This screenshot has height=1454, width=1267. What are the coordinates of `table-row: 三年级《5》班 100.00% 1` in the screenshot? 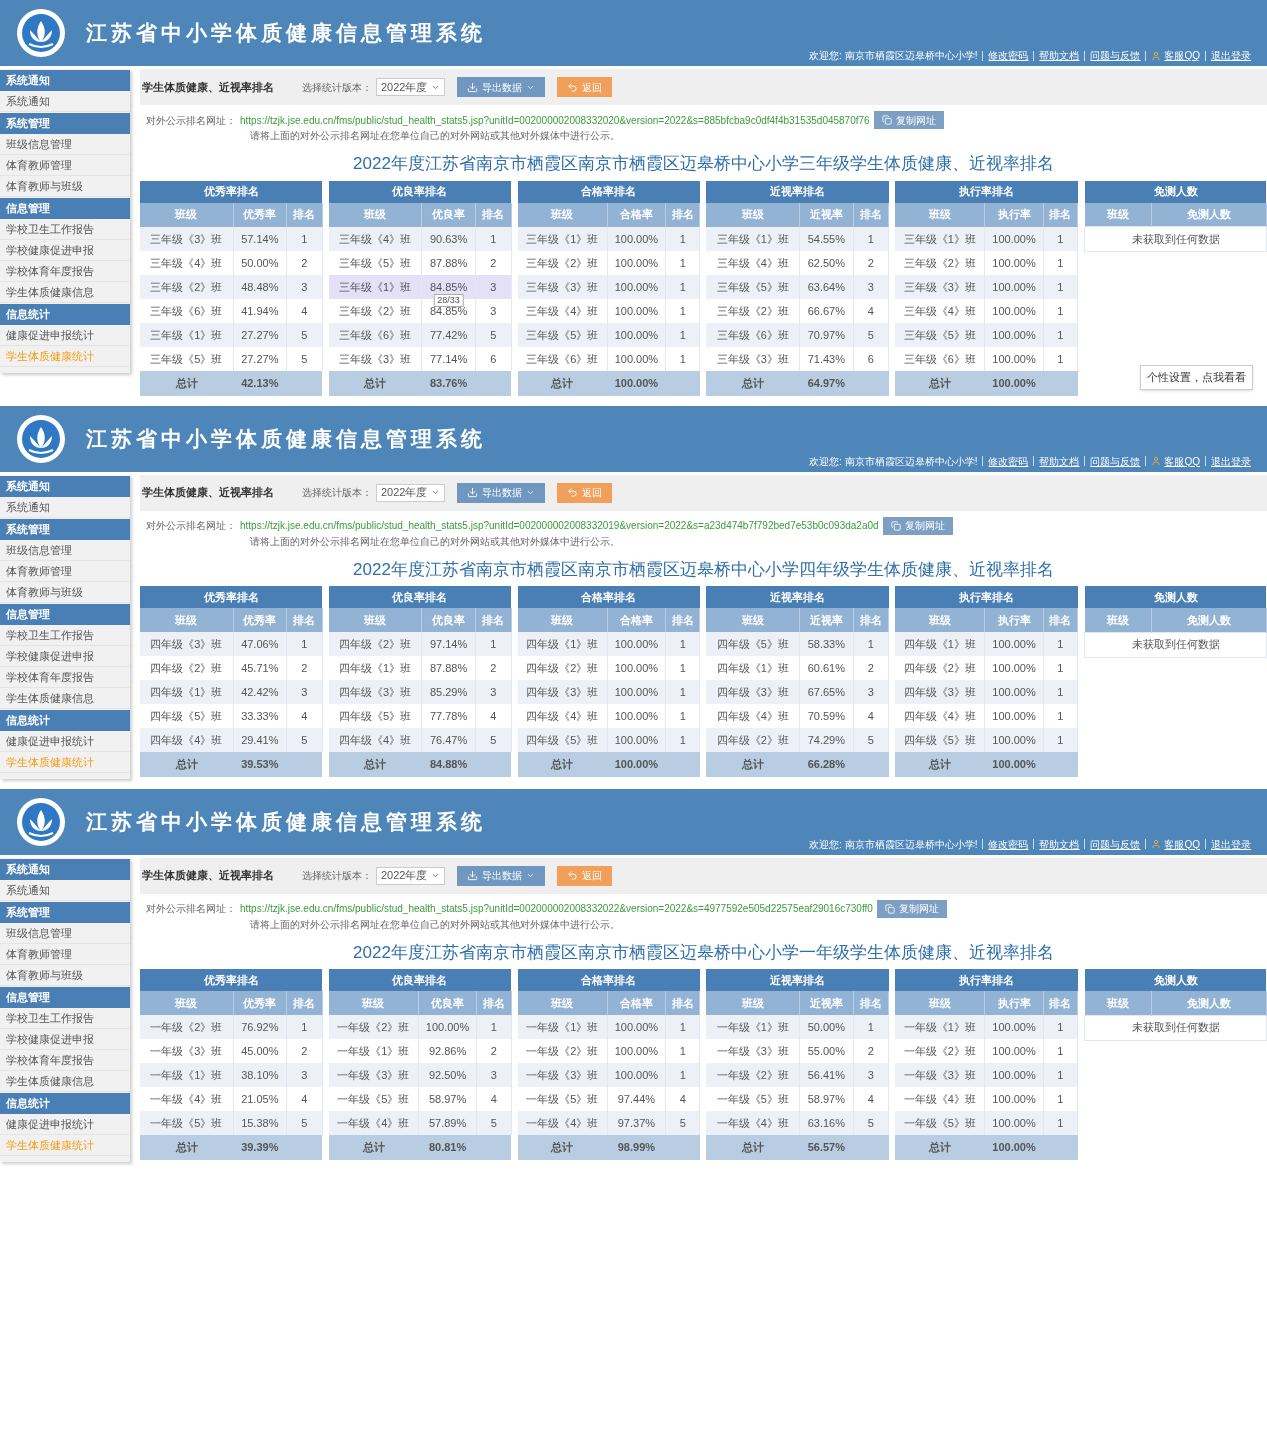 It's located at (608, 334).